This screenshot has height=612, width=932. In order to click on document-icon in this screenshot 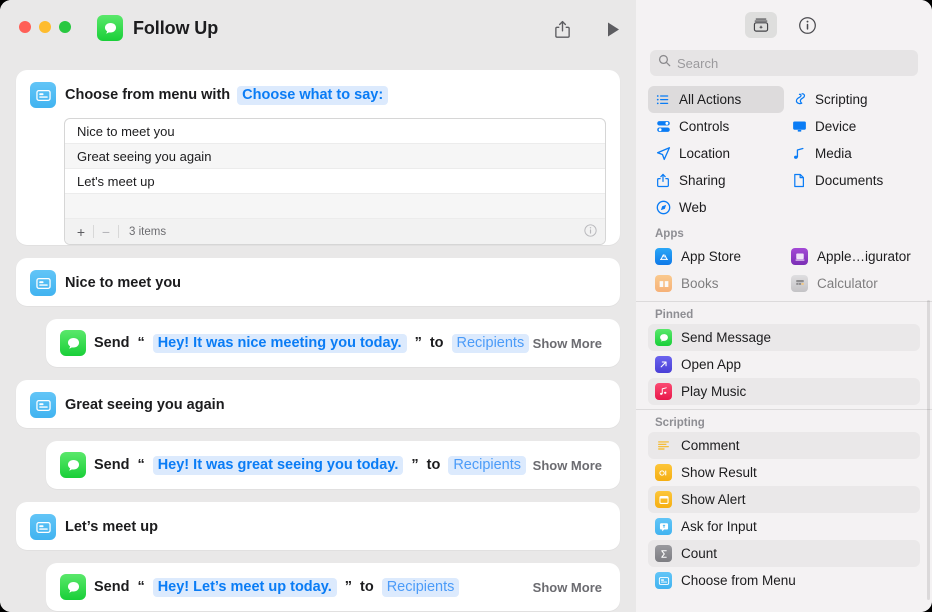, I will do `click(799, 180)`.